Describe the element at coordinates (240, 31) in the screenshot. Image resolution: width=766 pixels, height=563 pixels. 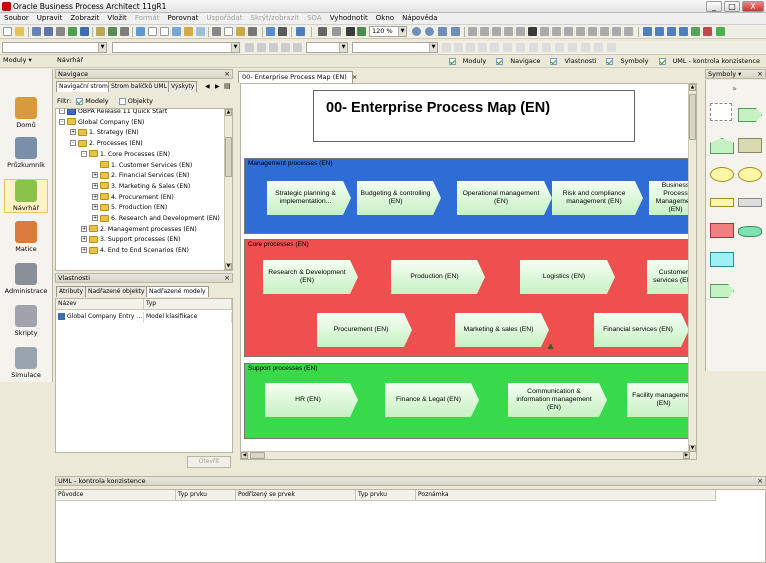
I see `paste2-icon` at that location.